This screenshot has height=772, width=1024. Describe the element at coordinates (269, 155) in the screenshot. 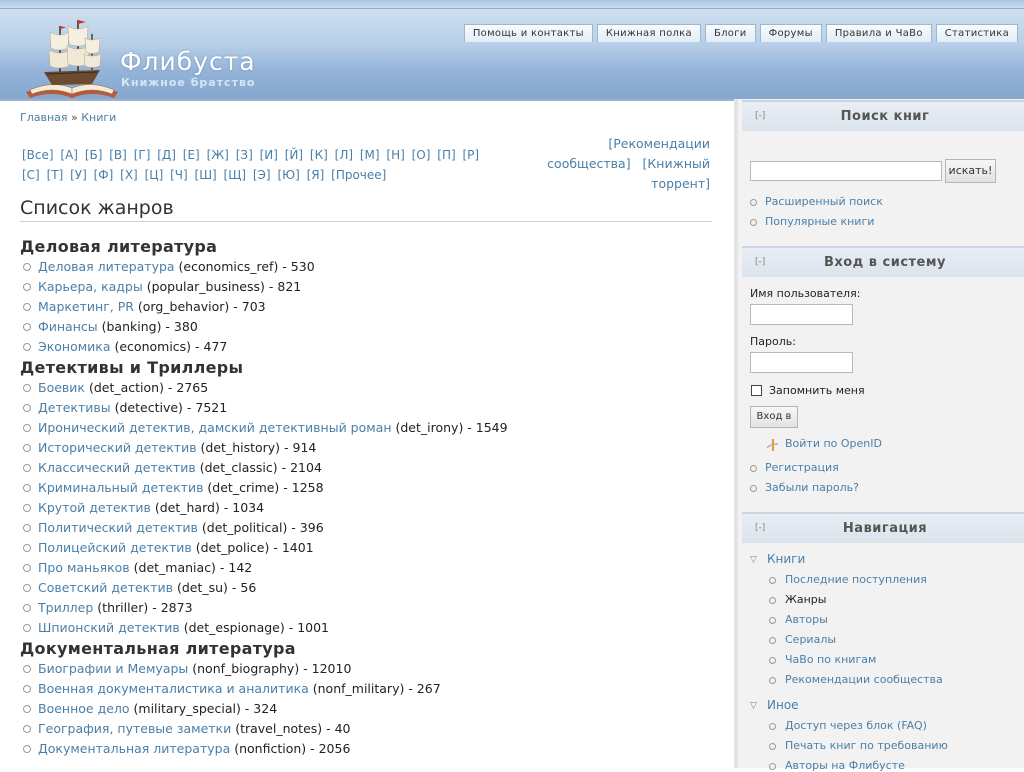

I see `alphabet-letter-link: [И]` at that location.